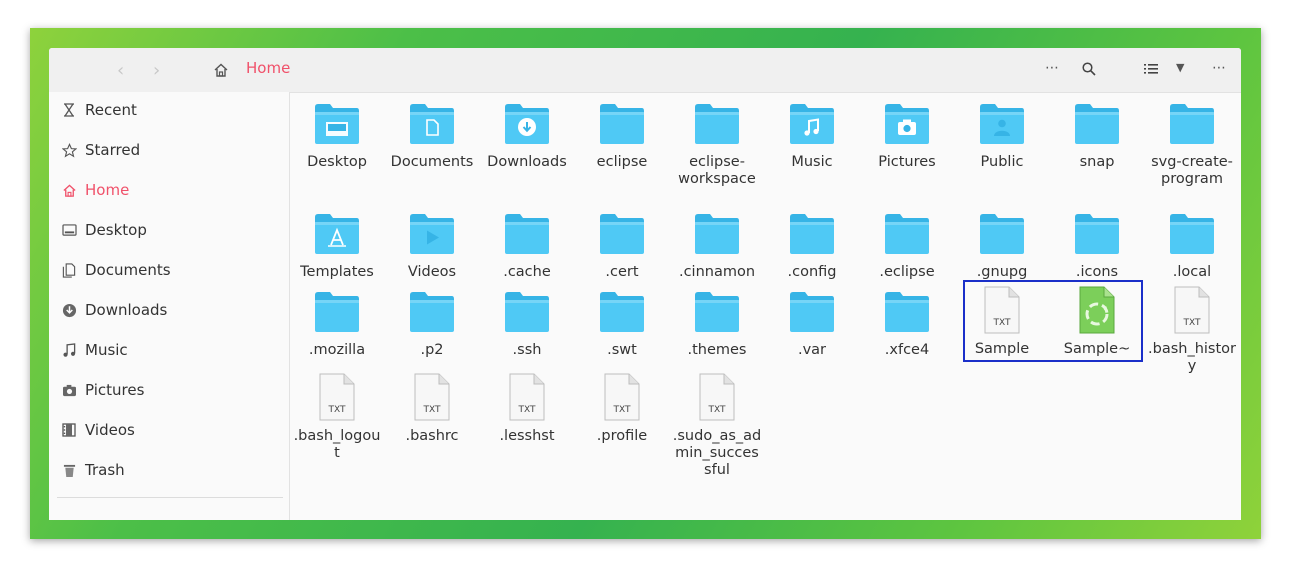  What do you see at coordinates (337, 272) in the screenshot?
I see `file-label: Templates` at bounding box center [337, 272].